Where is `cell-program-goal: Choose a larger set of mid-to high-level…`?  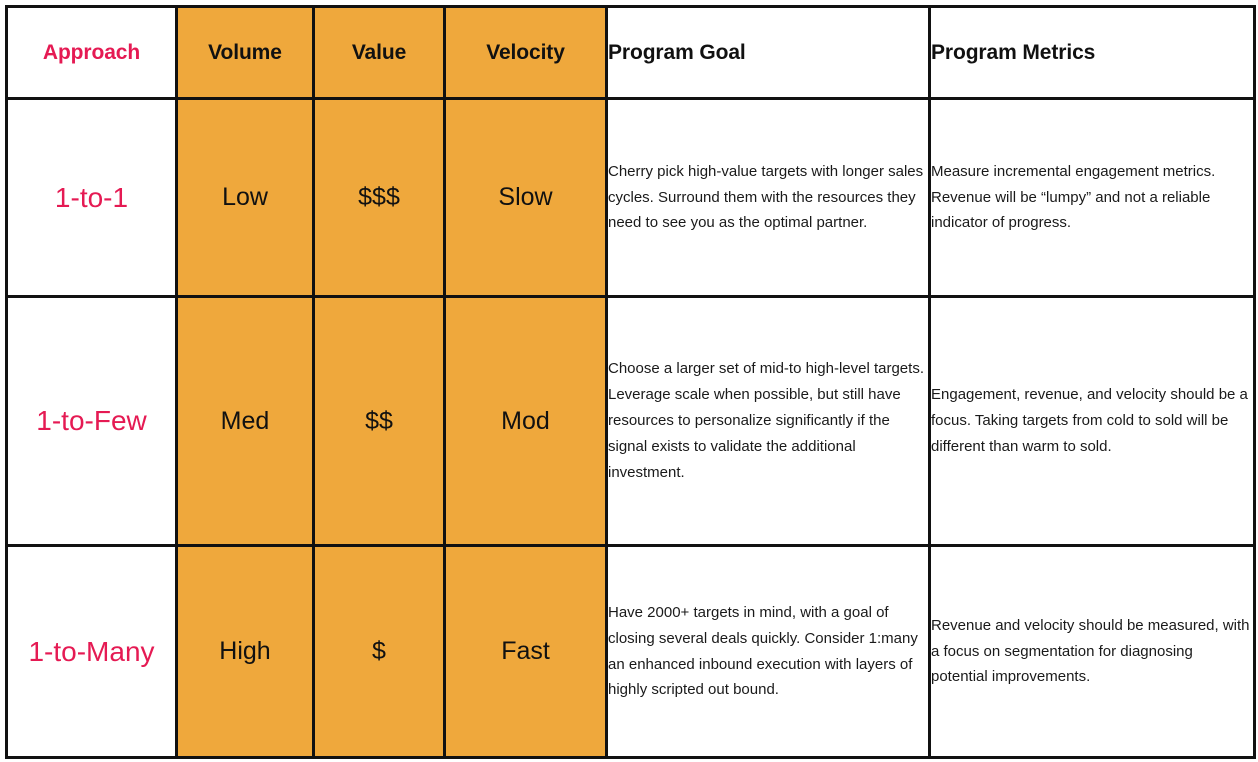 cell-program-goal: Choose a larger set of mid-to high-level… is located at coordinates (768, 421).